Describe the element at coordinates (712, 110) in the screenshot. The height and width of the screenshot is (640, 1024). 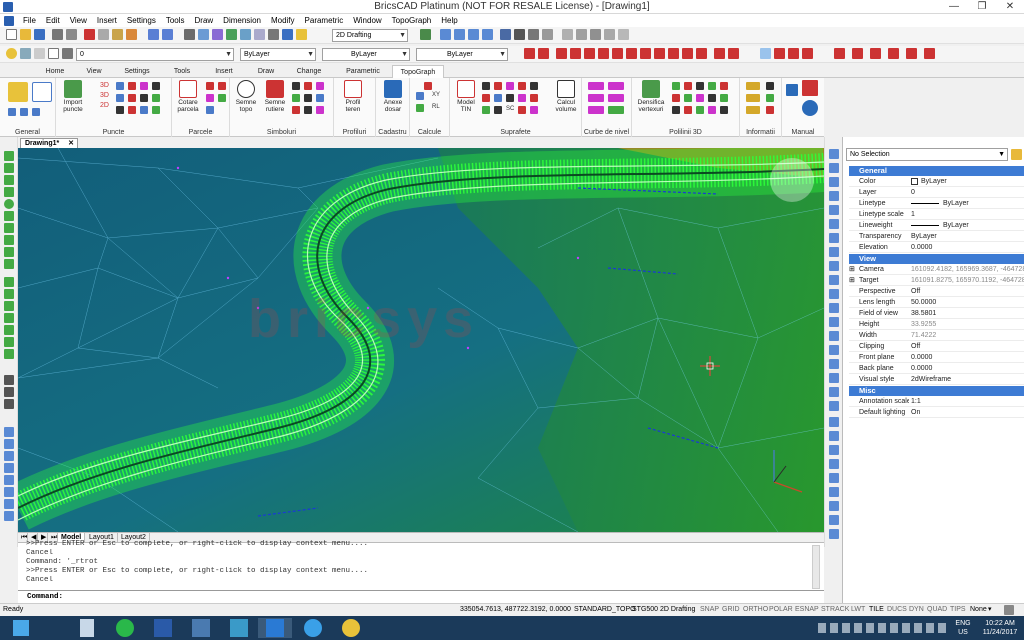
I see `polilinii-small-14-icon` at that location.